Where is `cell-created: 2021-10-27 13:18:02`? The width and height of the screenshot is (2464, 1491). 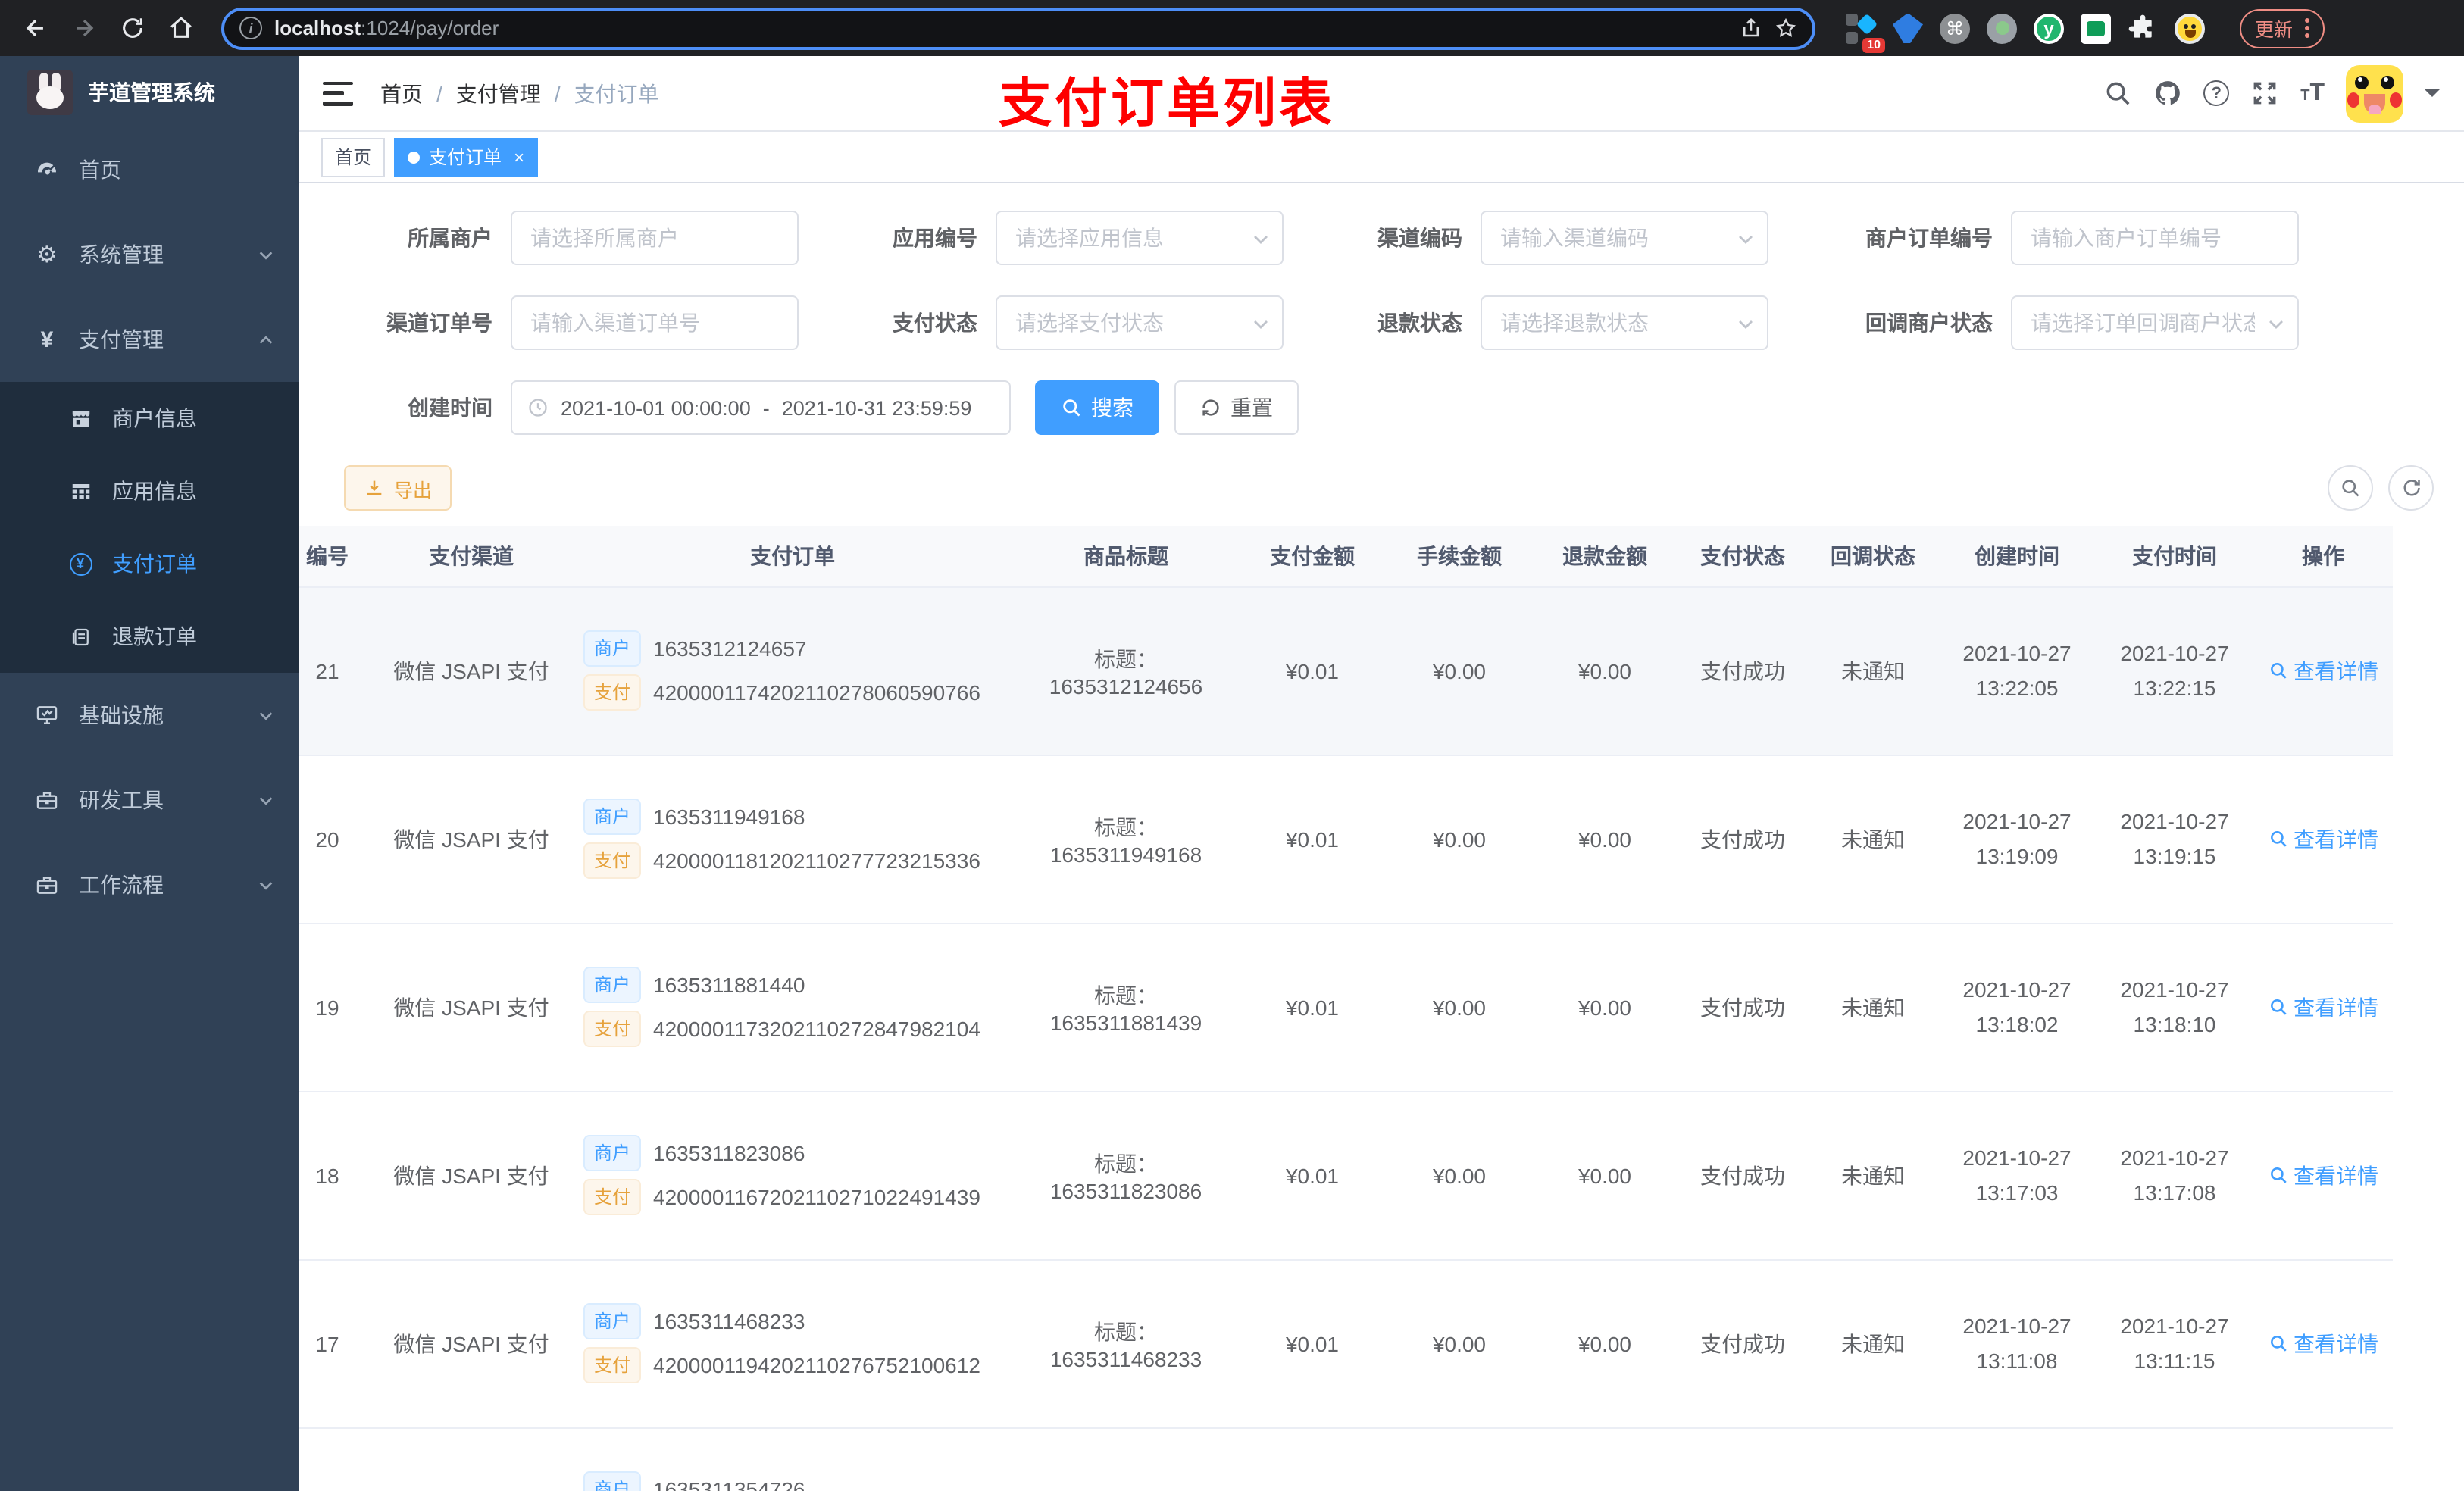 cell-created: 2021-10-27 13:18:02 is located at coordinates (2017, 1007).